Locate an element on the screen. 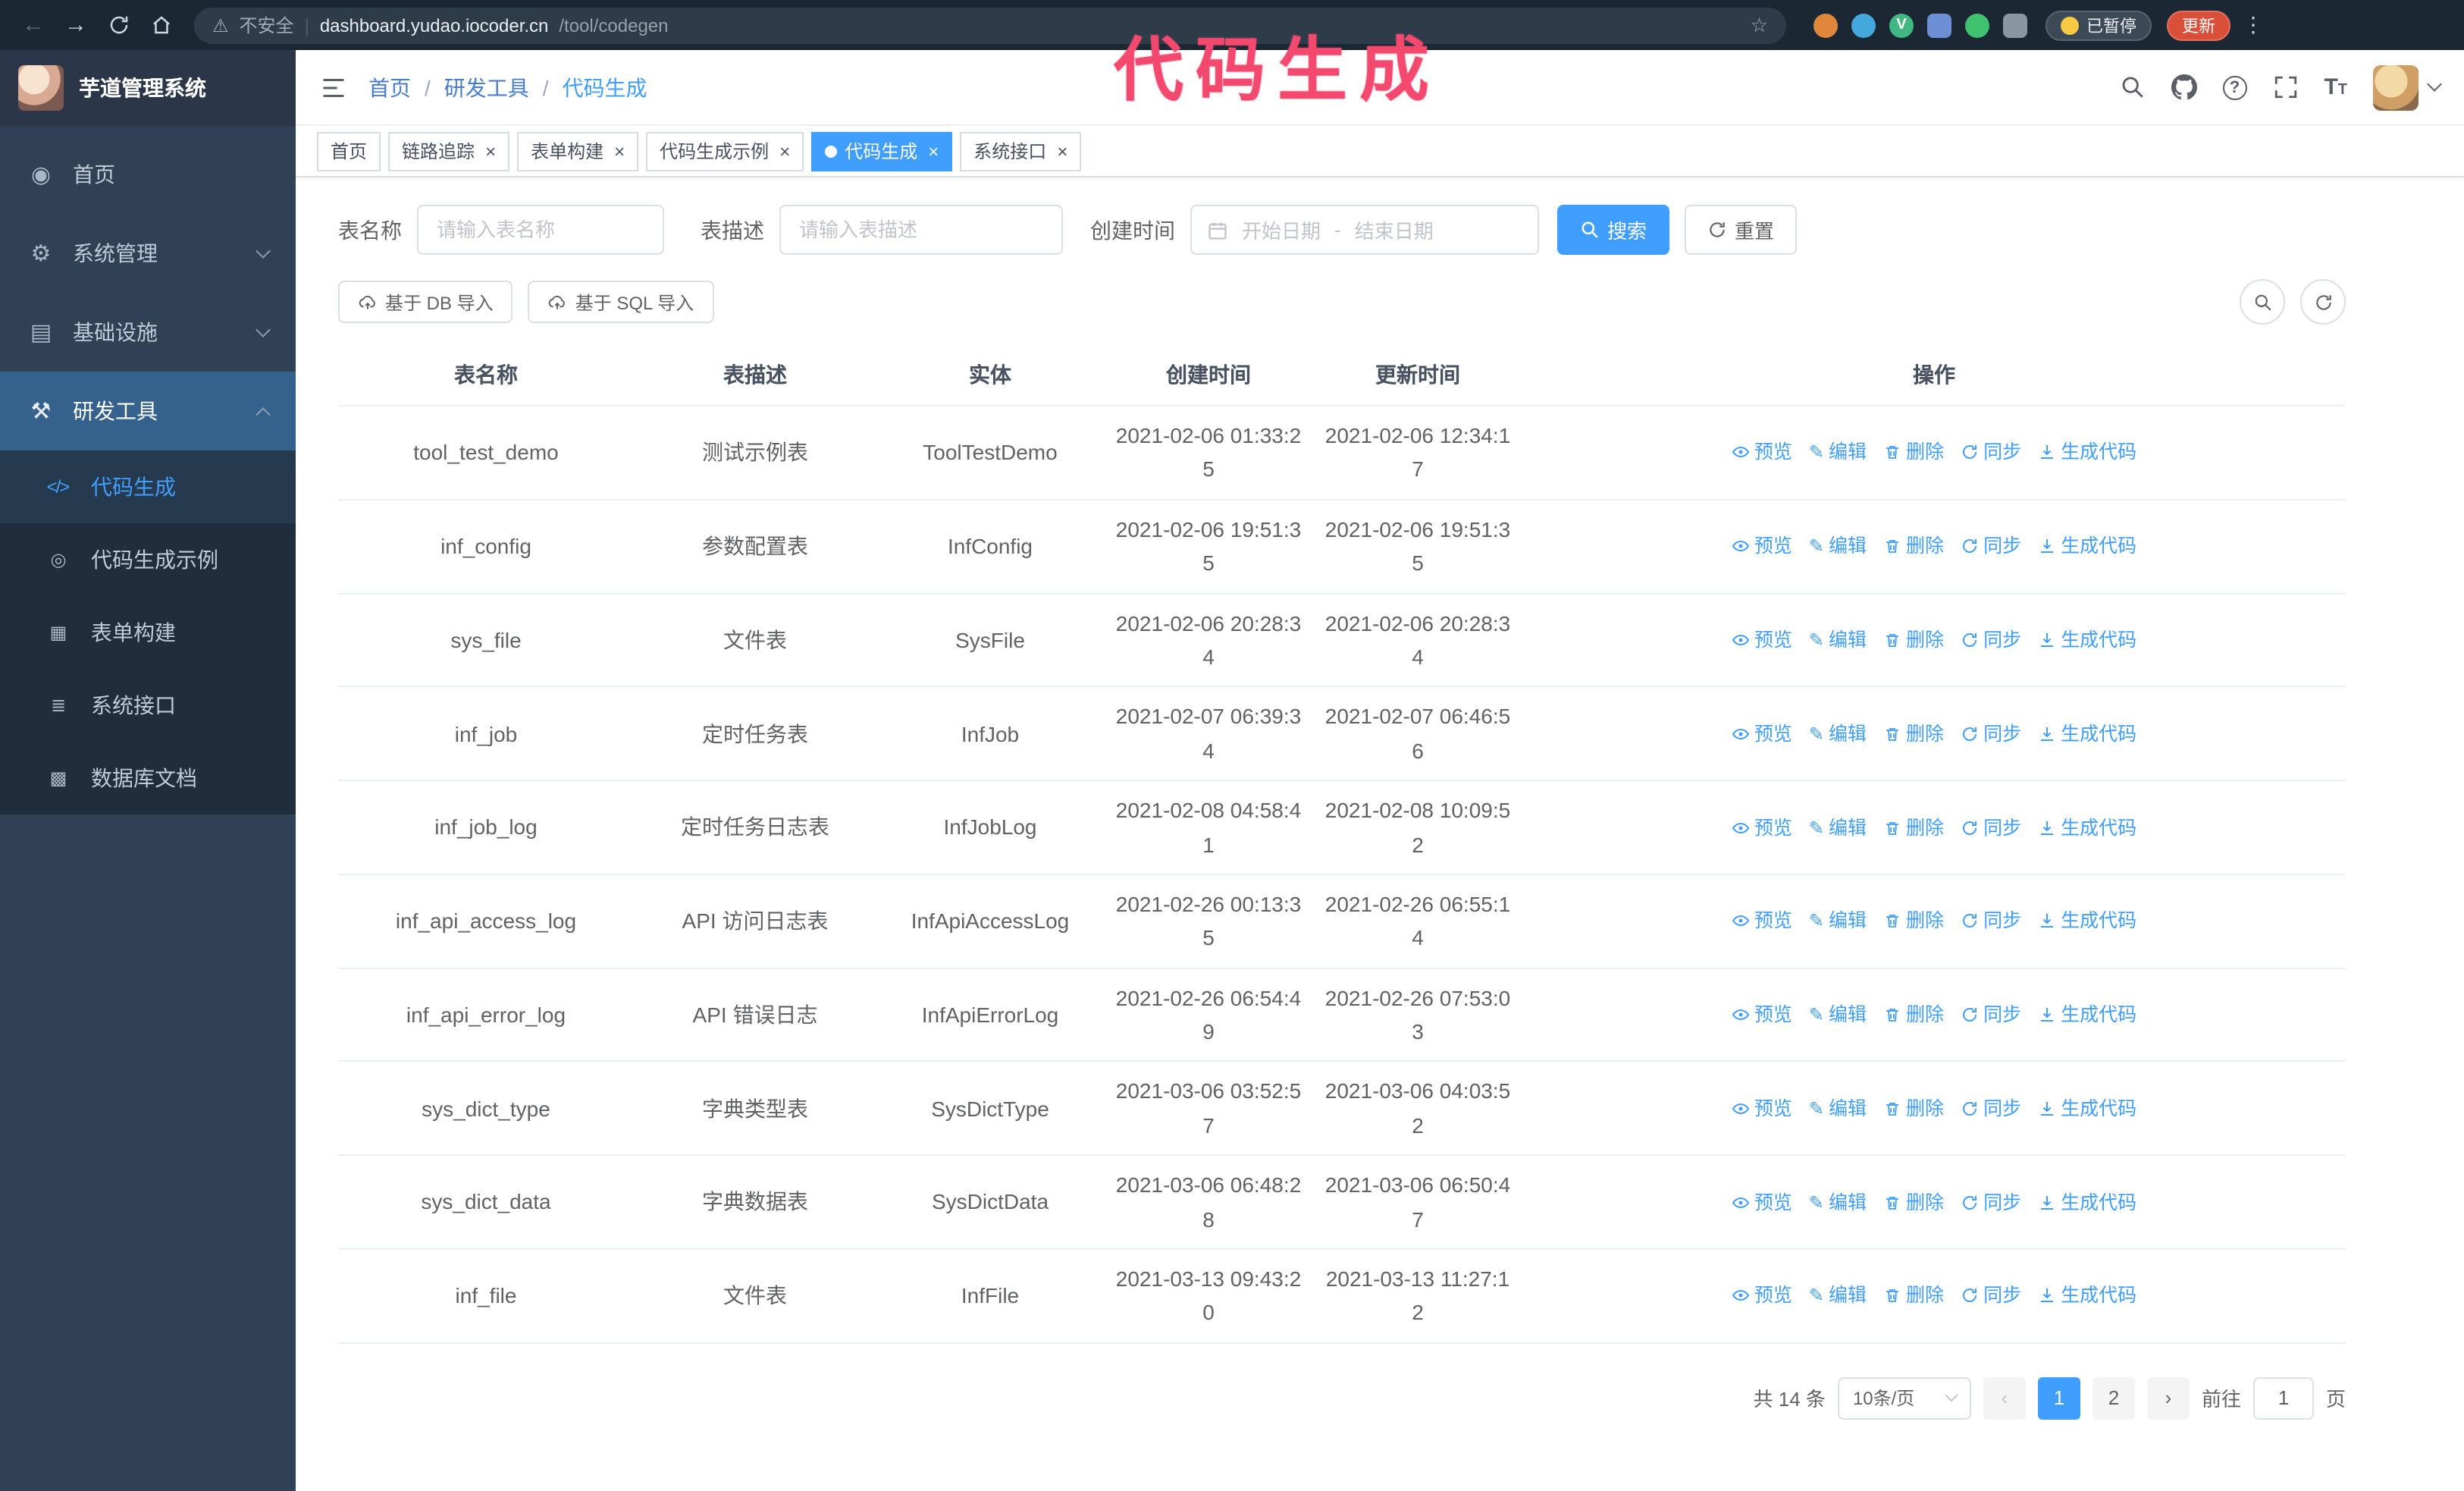  tab-home: 首页 is located at coordinates (349, 151).